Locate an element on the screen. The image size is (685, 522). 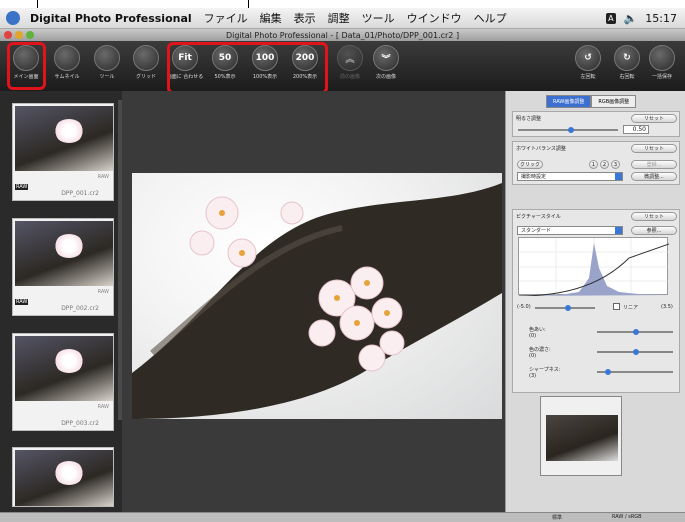
histogram-graph is located at coordinates (594, 267).